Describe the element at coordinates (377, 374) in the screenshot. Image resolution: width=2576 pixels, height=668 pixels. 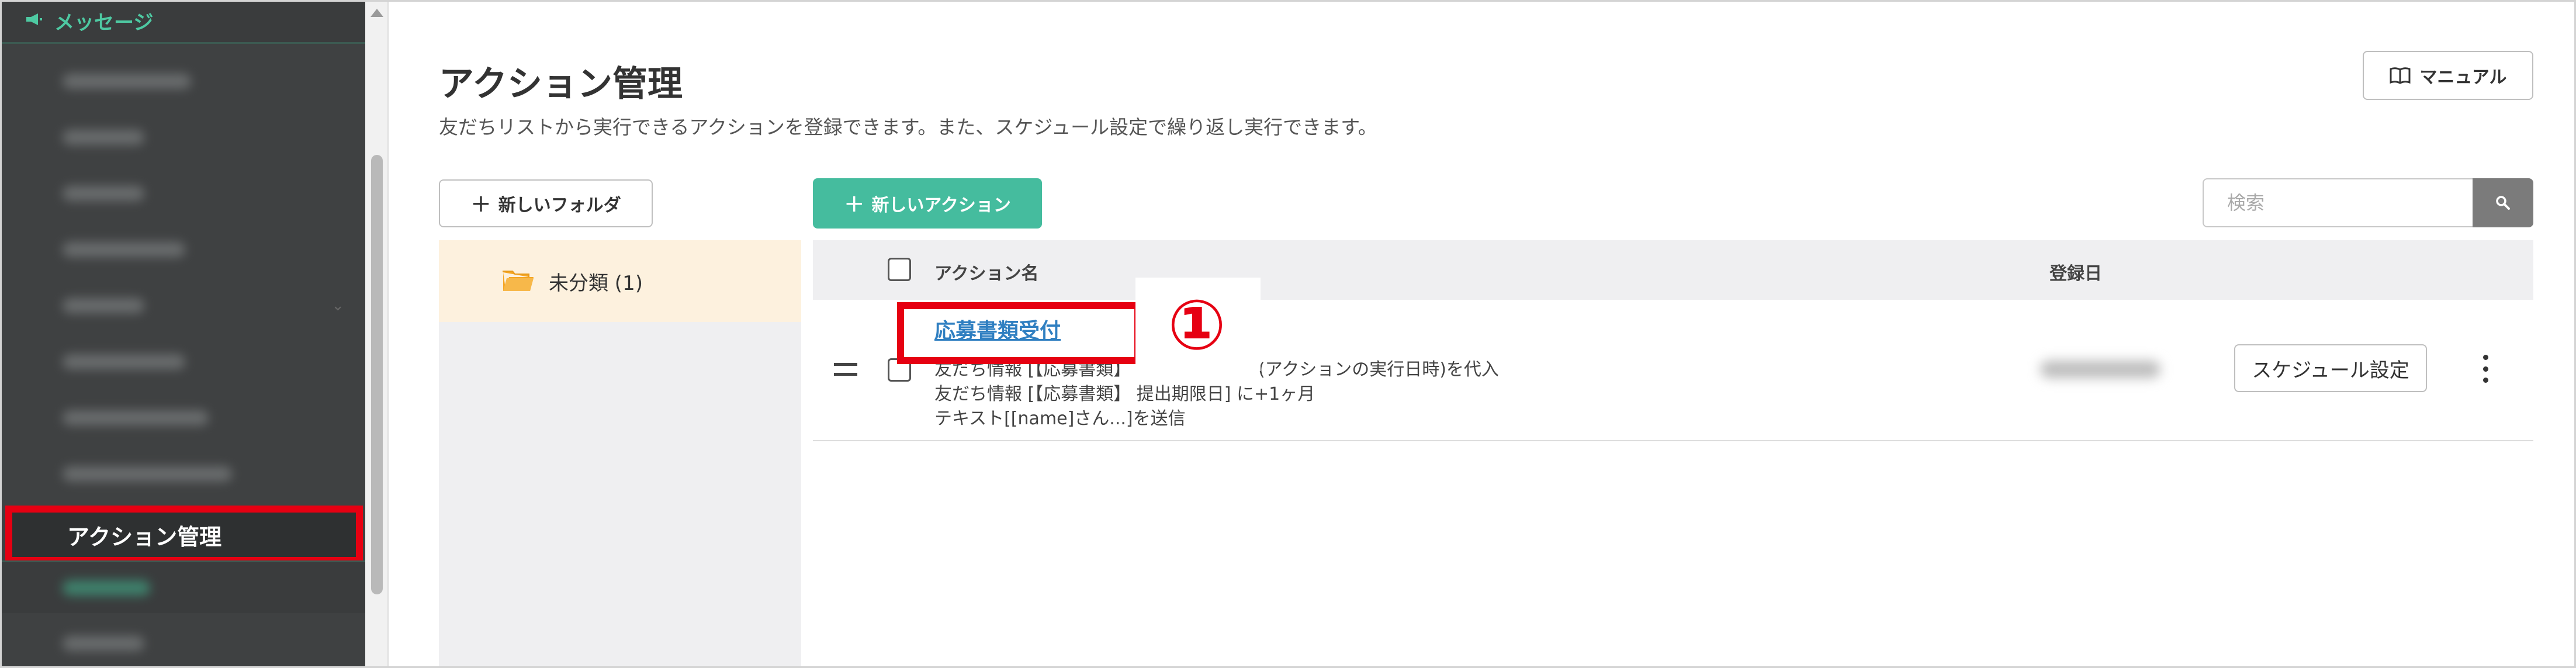
I see `scrollbar-thumb` at that location.